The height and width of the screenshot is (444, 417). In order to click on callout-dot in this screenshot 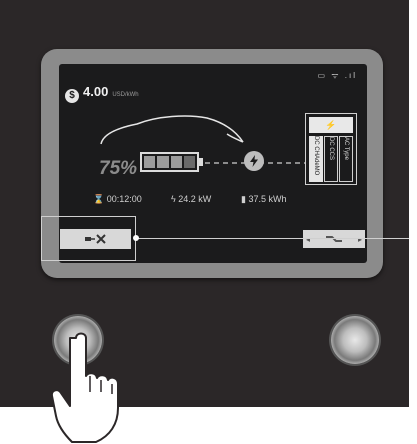, I will do `click(136, 238)`.